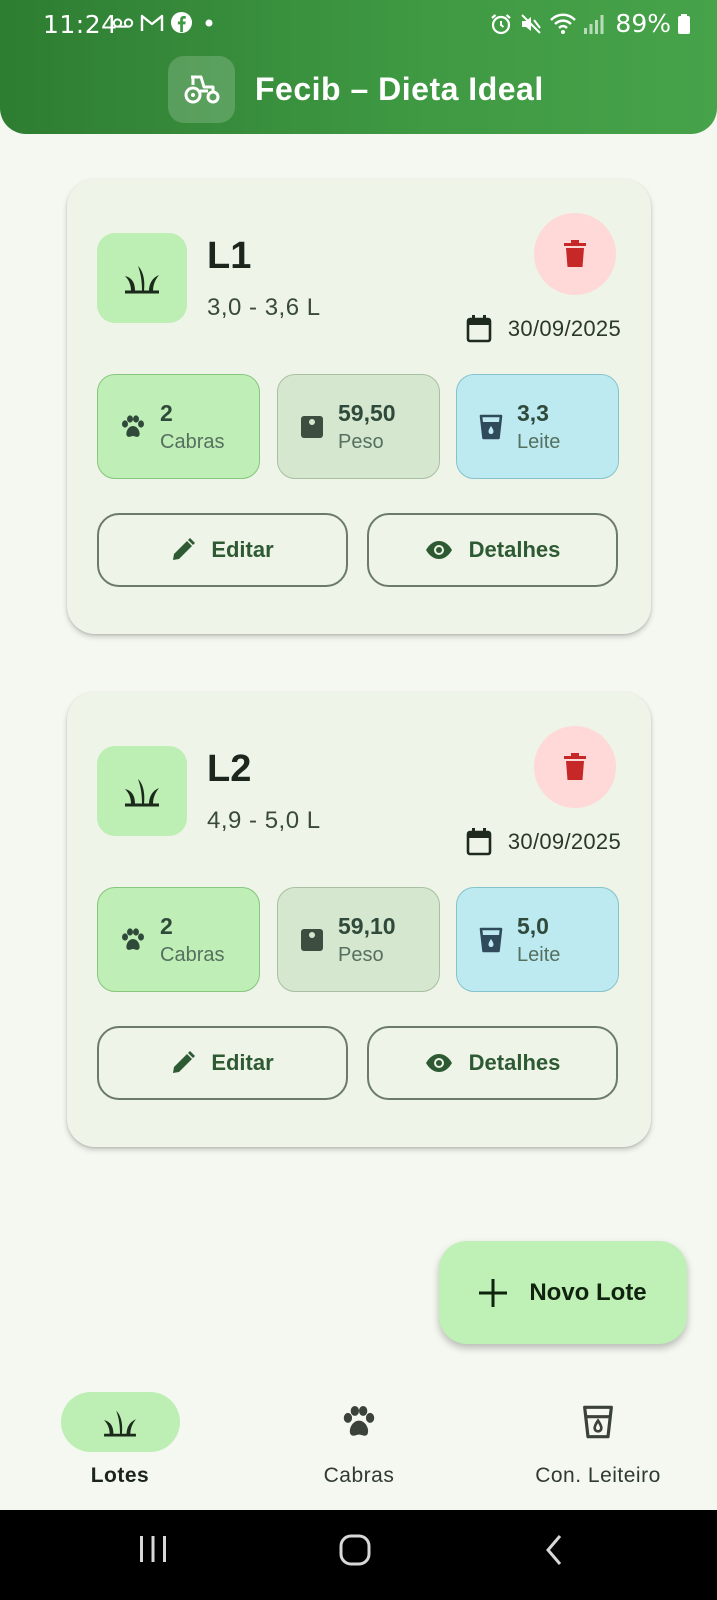 The width and height of the screenshot is (717, 1600). I want to click on lot-name: L1, so click(229, 256).